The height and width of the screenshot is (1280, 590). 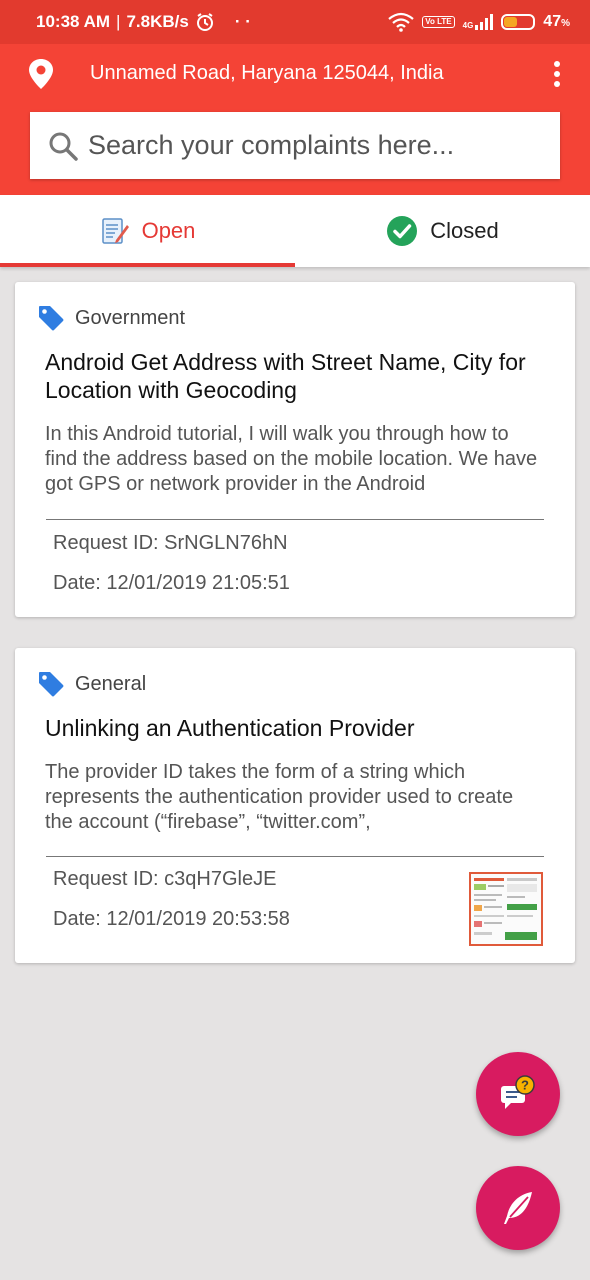 I want to click on status-dots: · ·, so click(x=242, y=21).